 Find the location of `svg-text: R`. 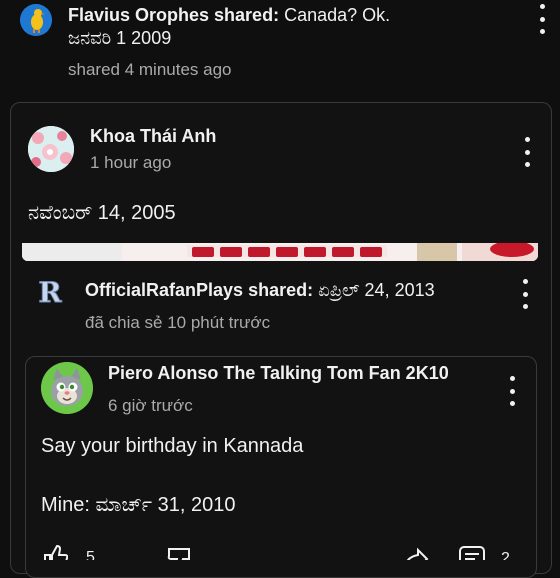

svg-text: R is located at coordinates (50, 292).